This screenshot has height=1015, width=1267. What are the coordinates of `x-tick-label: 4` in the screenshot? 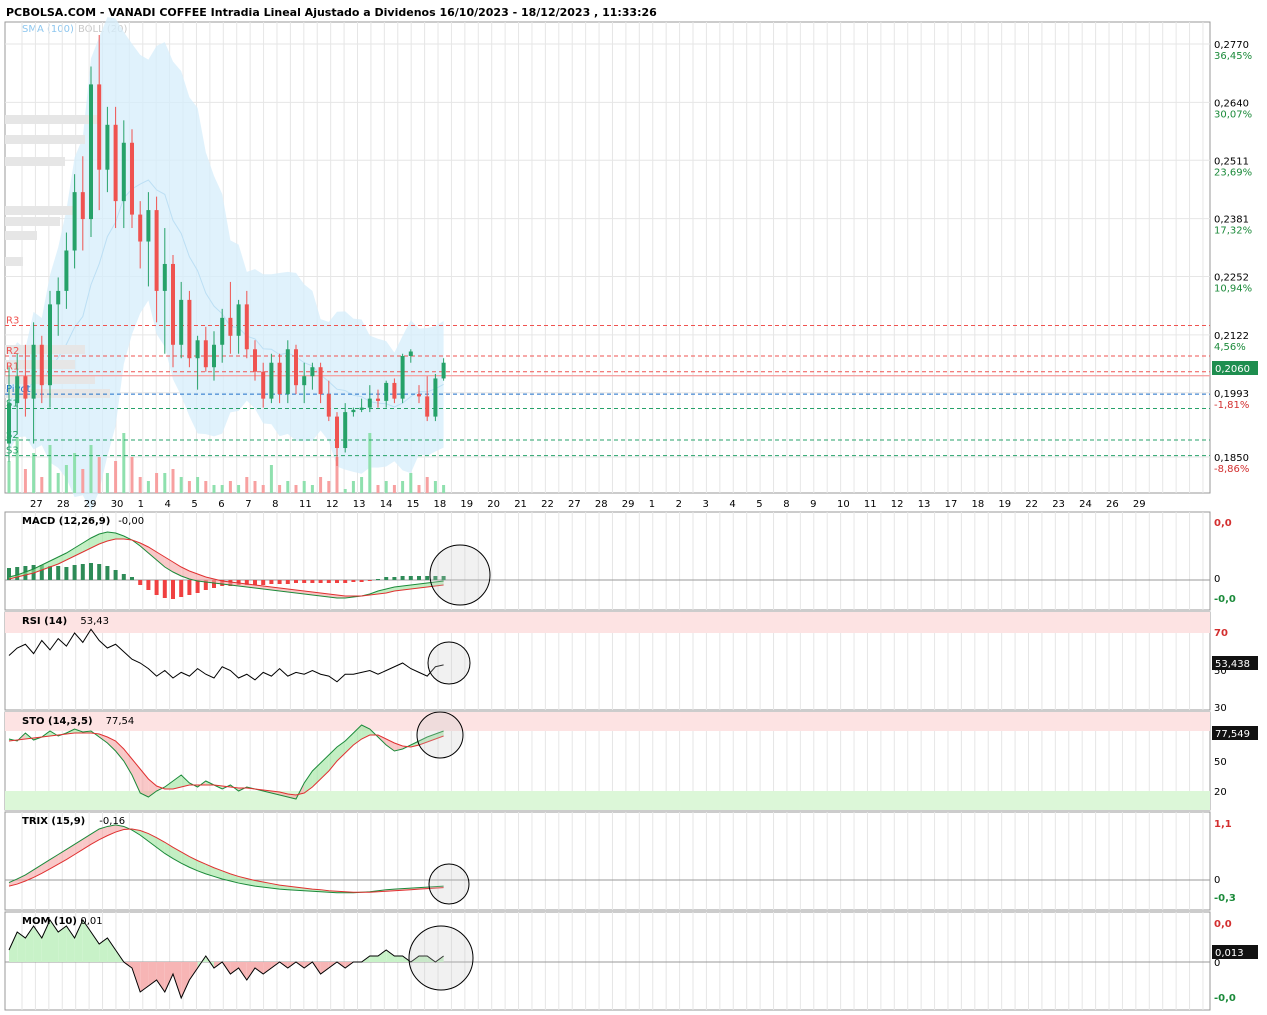 It's located at (732, 504).